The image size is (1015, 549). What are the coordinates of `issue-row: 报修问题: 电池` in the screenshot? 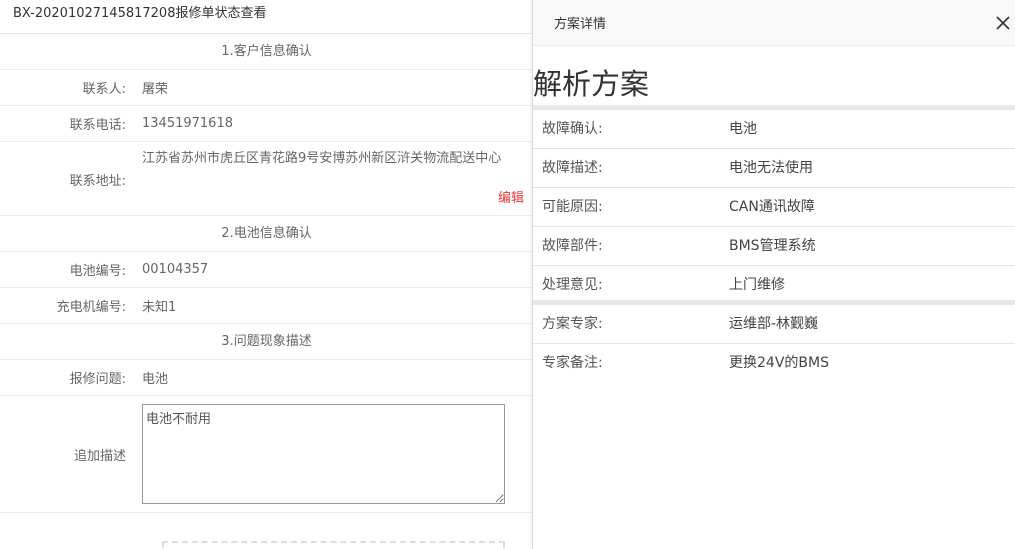 It's located at (266, 378).